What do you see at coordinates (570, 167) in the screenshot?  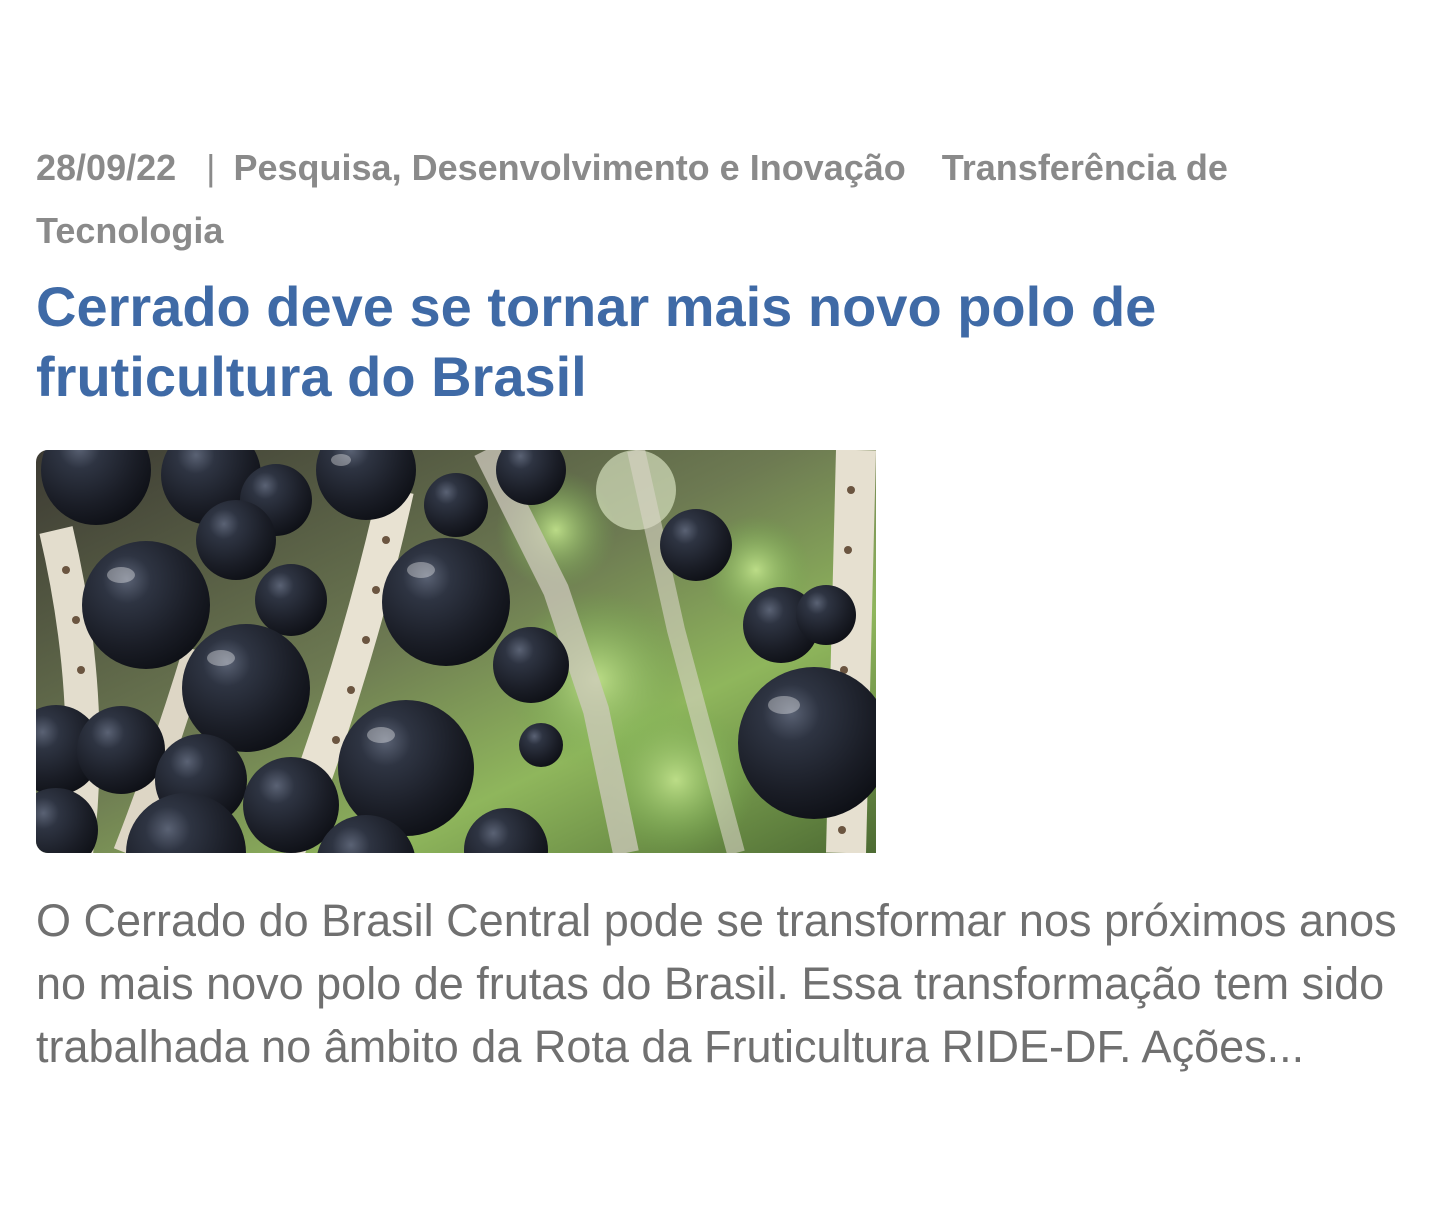 I see `category-link-pdi: Pesquisa, Desenvolvimento e Inovação` at bounding box center [570, 167].